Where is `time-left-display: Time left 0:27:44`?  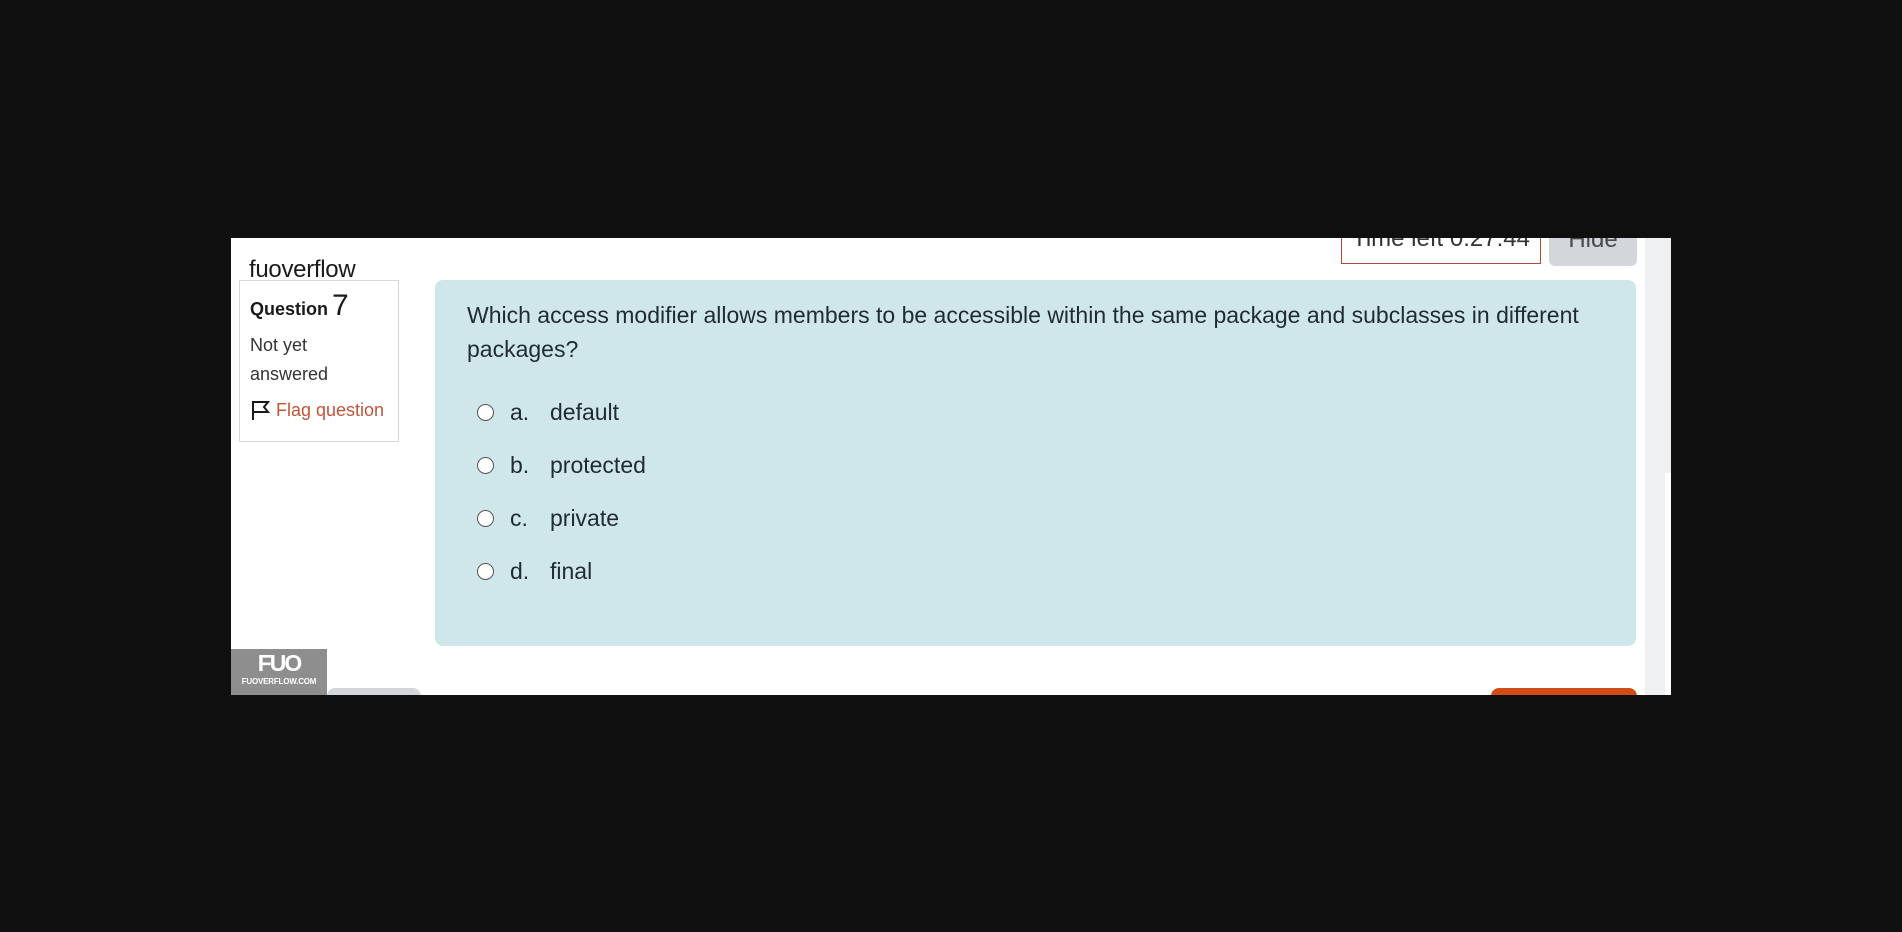 time-left-display: Time left 0:27:44 is located at coordinates (1441, 251).